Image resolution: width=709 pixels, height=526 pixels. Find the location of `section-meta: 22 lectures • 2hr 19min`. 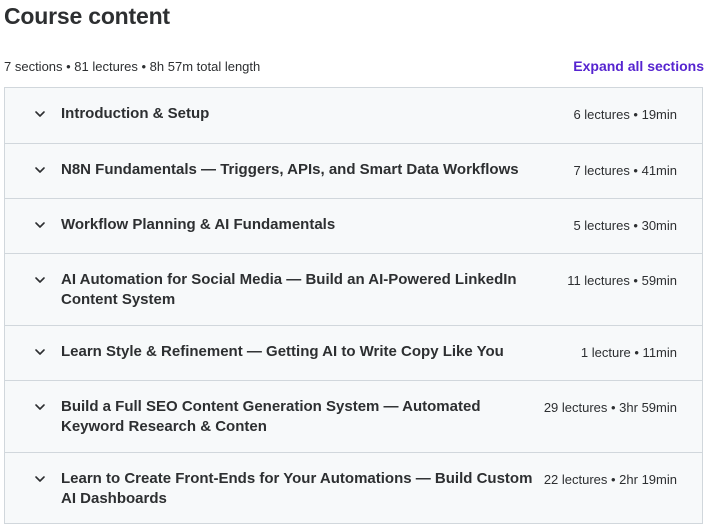

section-meta: 22 lectures • 2hr 19min is located at coordinates (610, 479).